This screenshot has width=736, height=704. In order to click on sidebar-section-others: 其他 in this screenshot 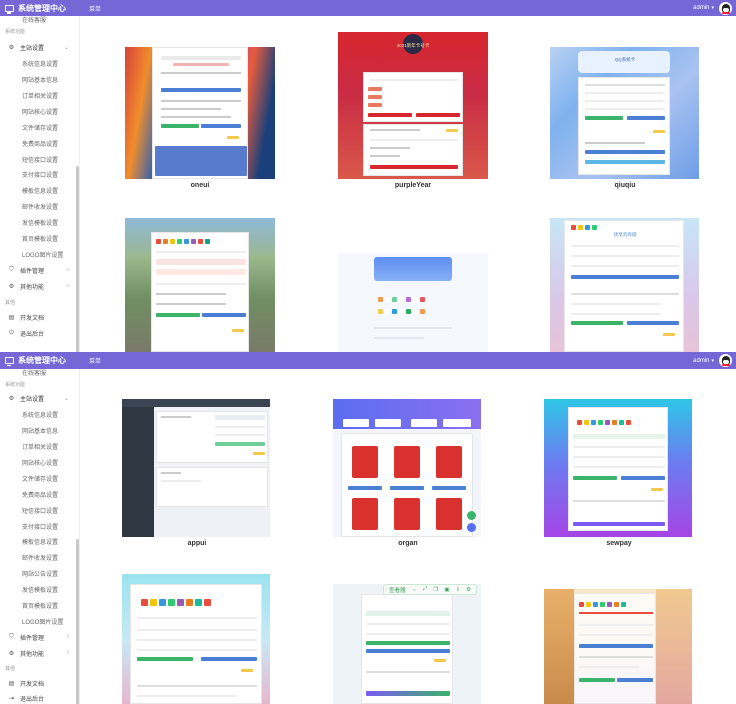, I will do `click(10, 668)`.